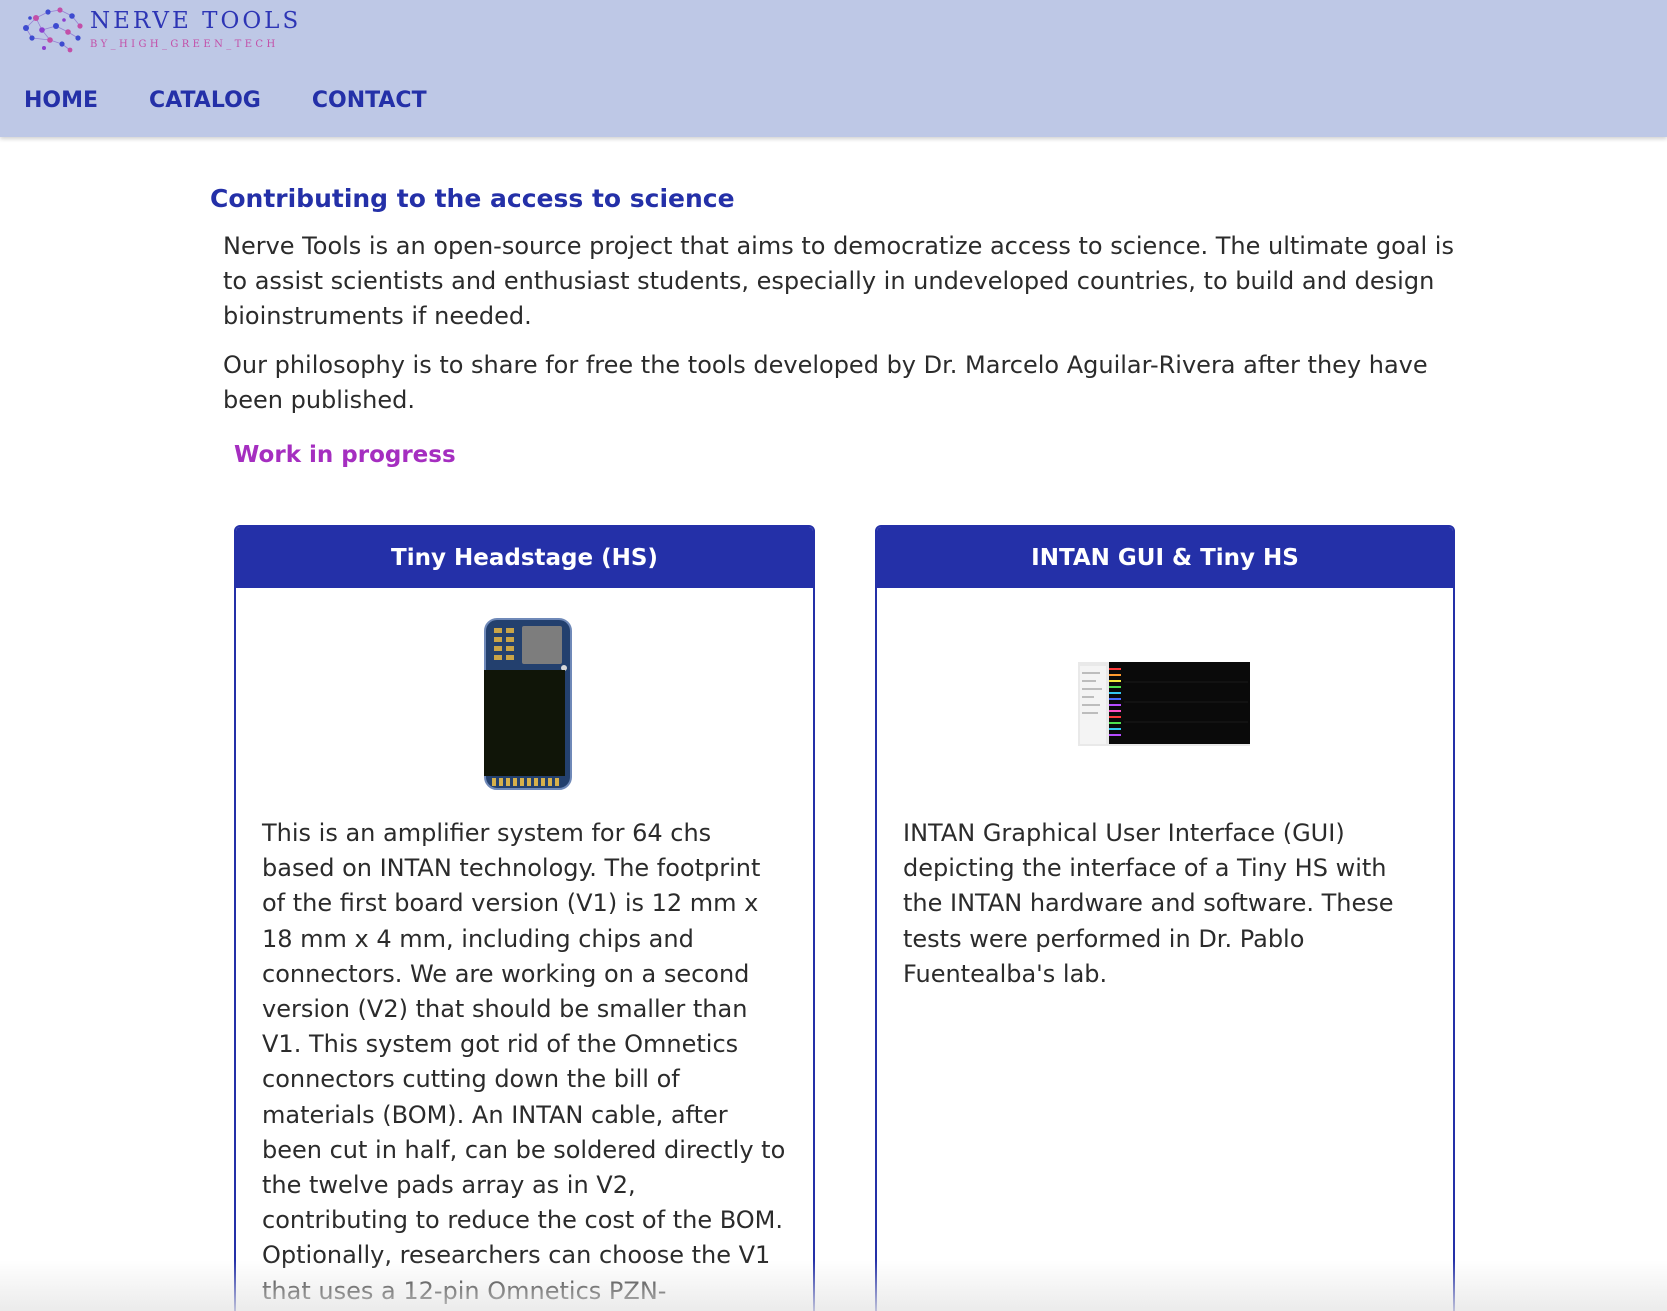  What do you see at coordinates (53, 30) in the screenshot?
I see `brain-network-logo-icon` at bounding box center [53, 30].